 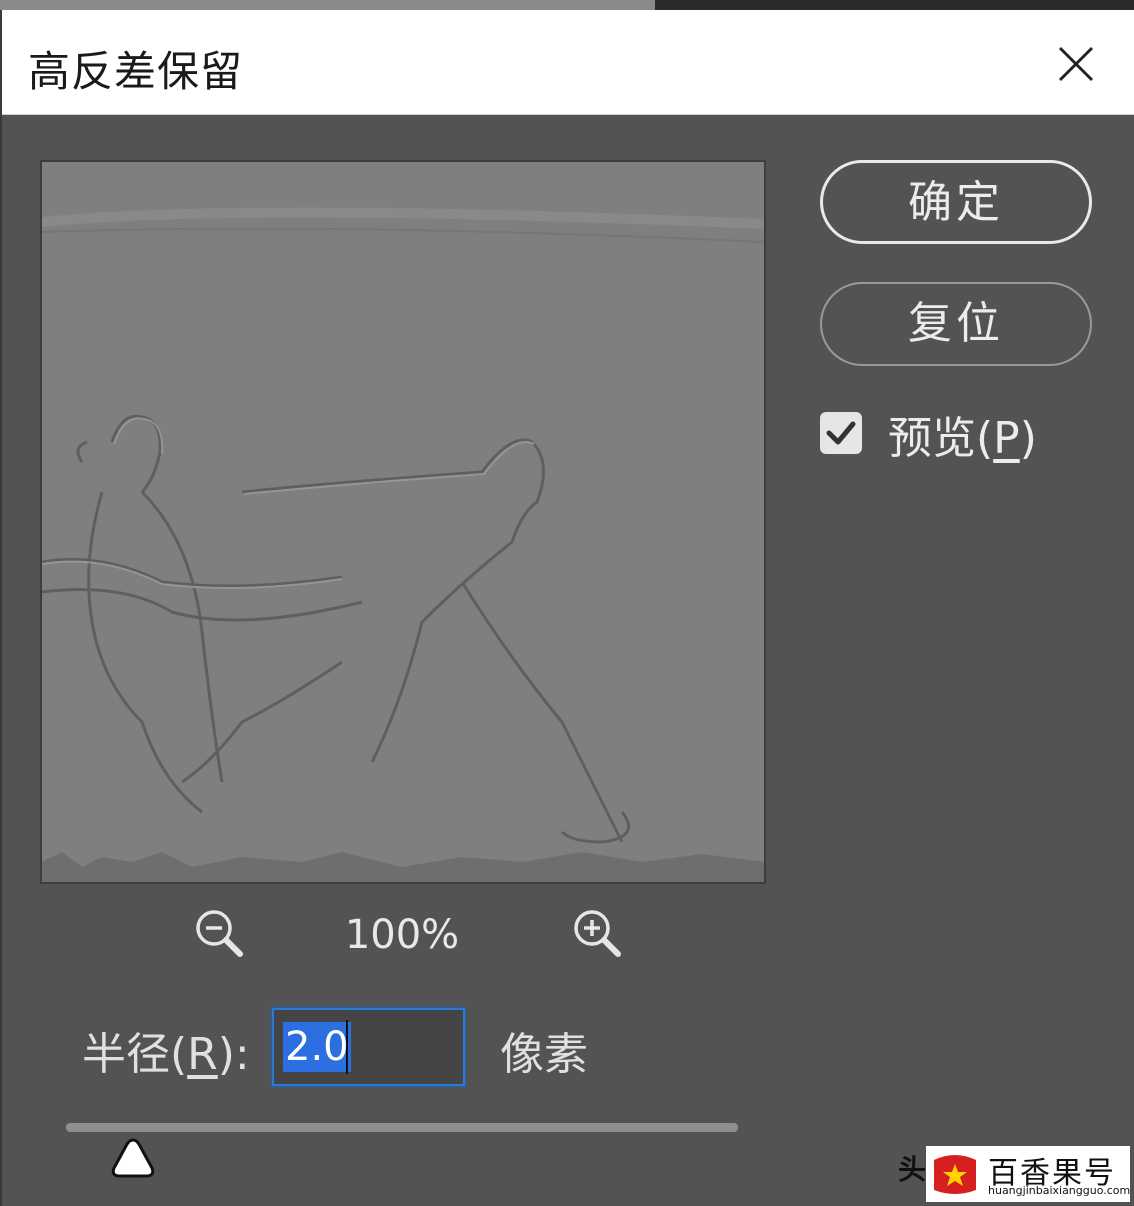 I want to click on zoom-level: 100%, so click(x=402, y=935).